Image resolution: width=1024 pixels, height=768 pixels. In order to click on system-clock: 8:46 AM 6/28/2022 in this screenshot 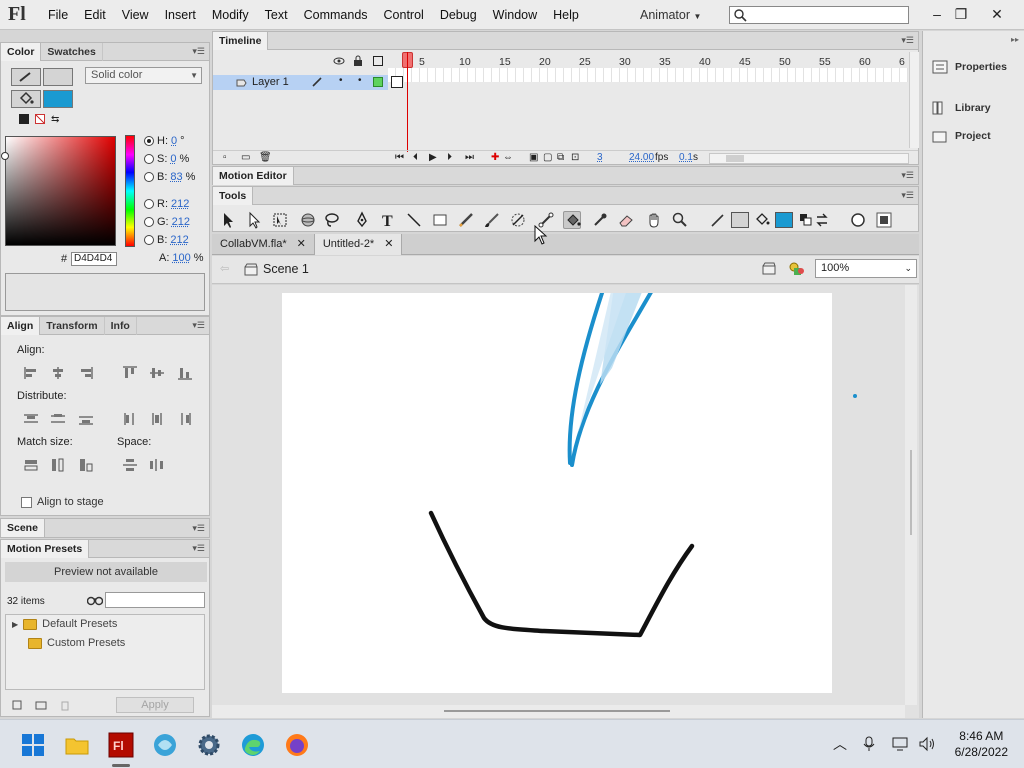, I will do `click(981, 744)`.